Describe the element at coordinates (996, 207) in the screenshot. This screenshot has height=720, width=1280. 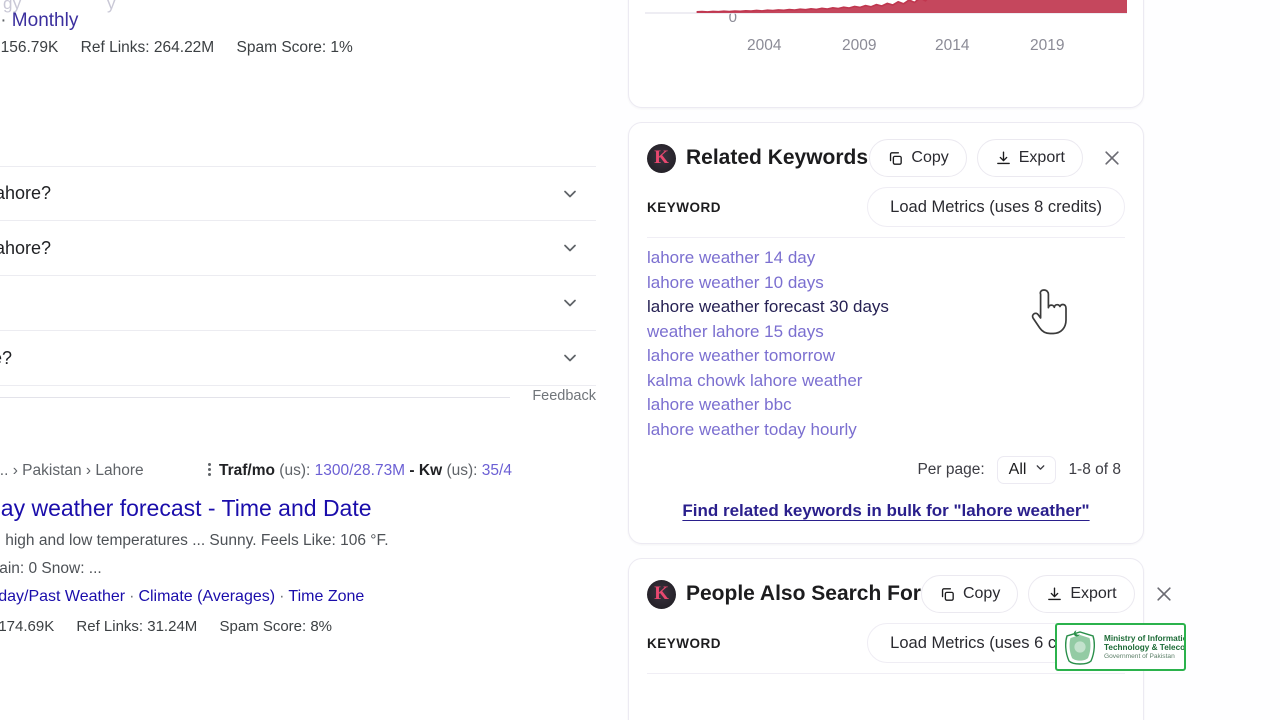
I see `load-metrics-button: Load Metrics (uses 8 credits)` at that location.